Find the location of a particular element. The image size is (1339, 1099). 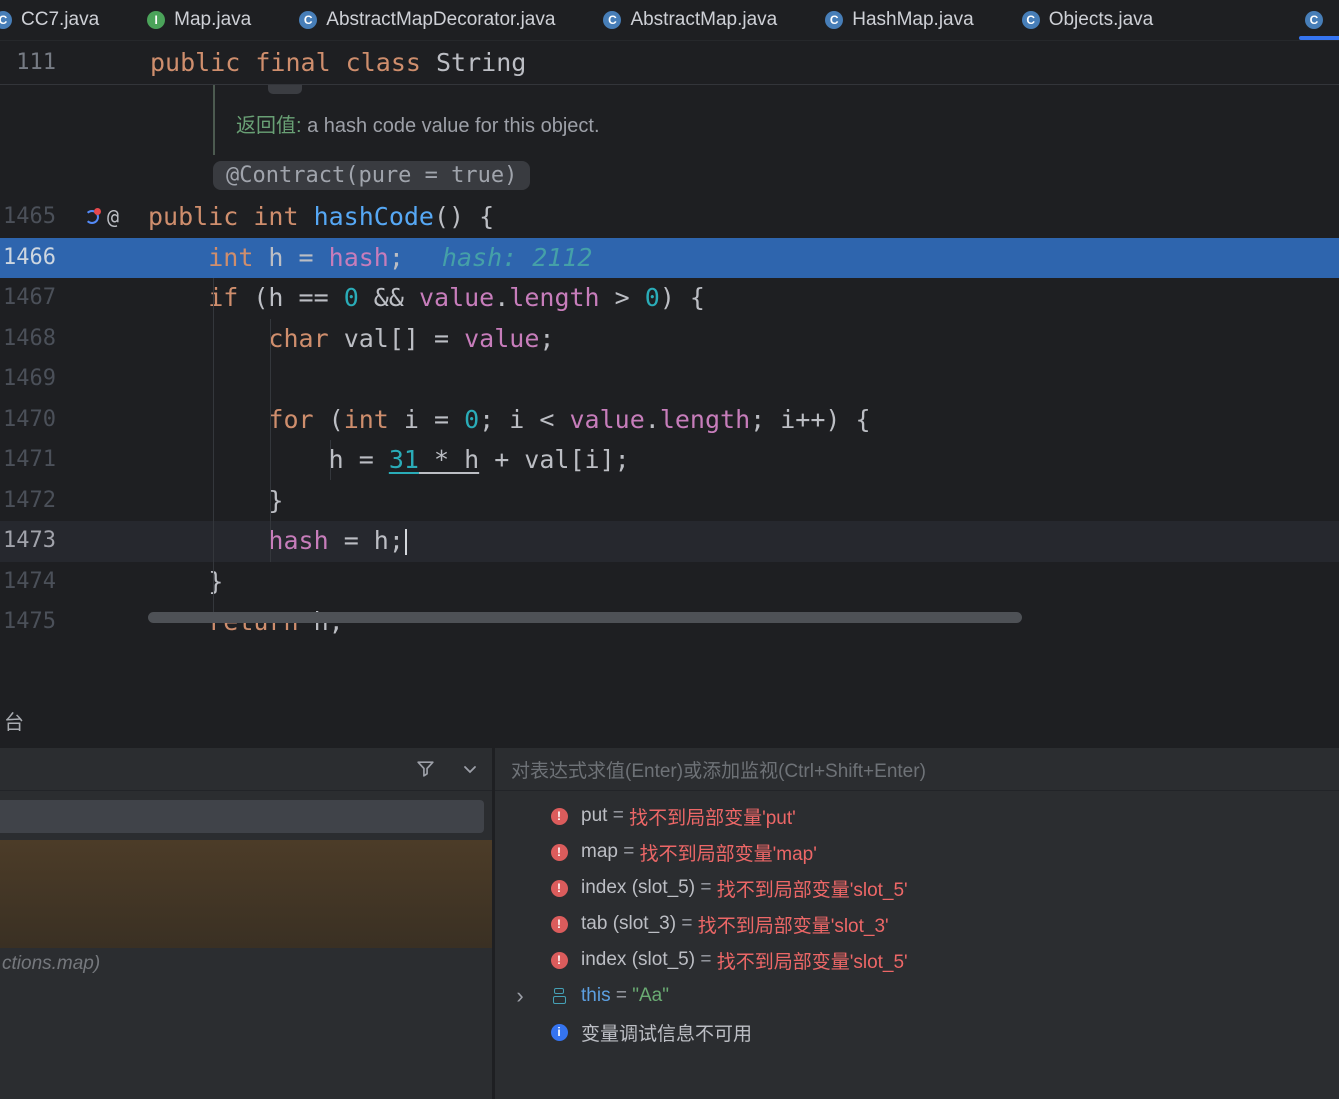

tab-label: AbstractMapDecorator.java is located at coordinates (441, 19).